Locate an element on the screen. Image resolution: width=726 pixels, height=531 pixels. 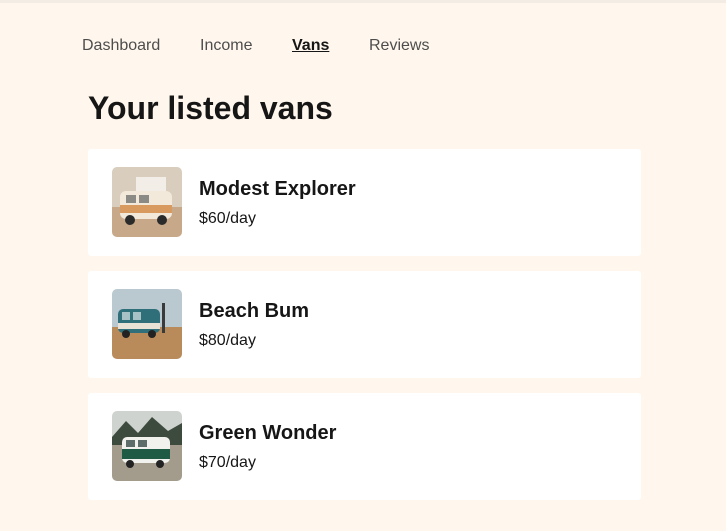
nav-link-dashboard: Dashboard is located at coordinates (141, 46).